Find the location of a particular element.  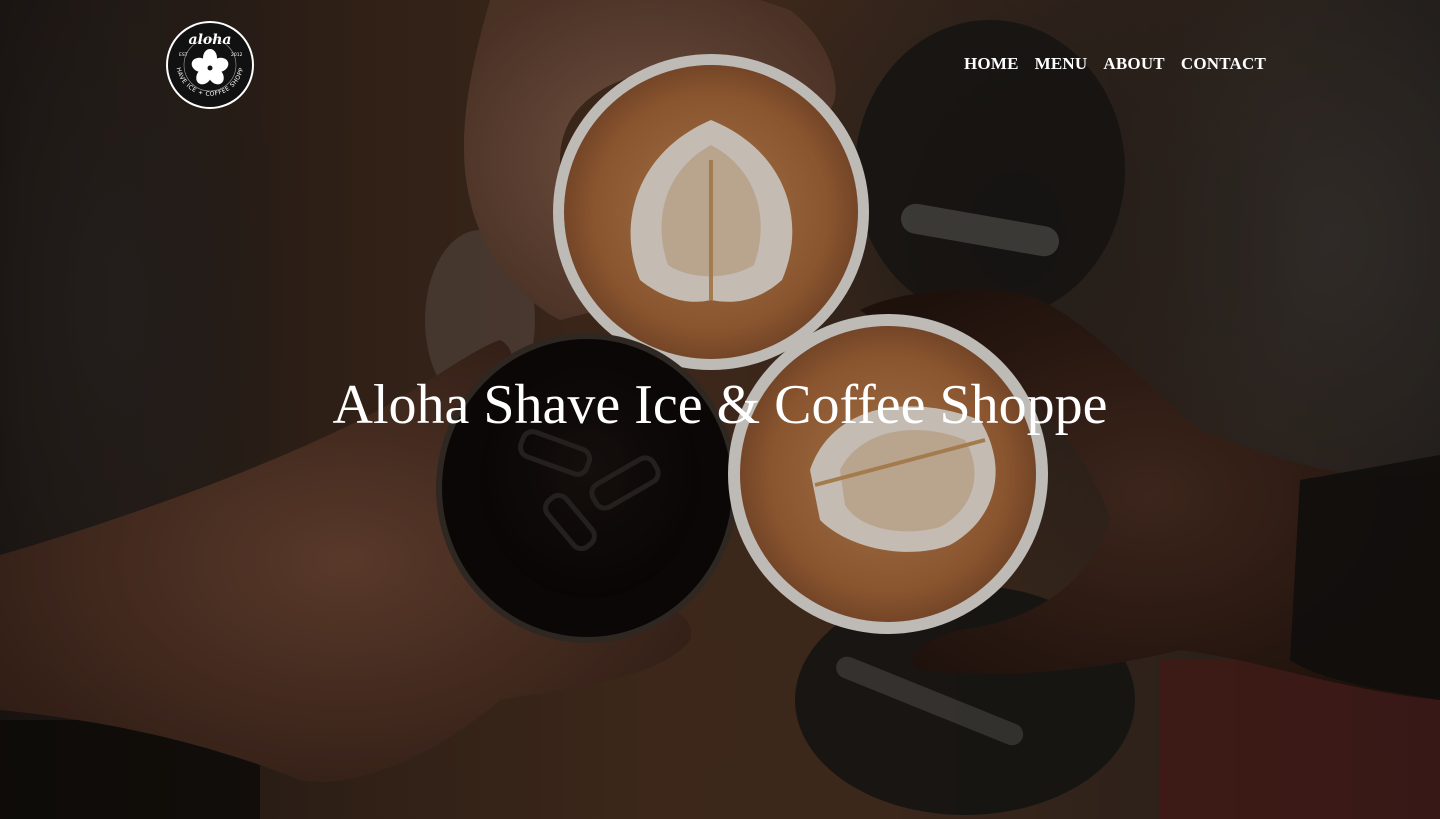

nav-home-link: HOME is located at coordinates (991, 64).